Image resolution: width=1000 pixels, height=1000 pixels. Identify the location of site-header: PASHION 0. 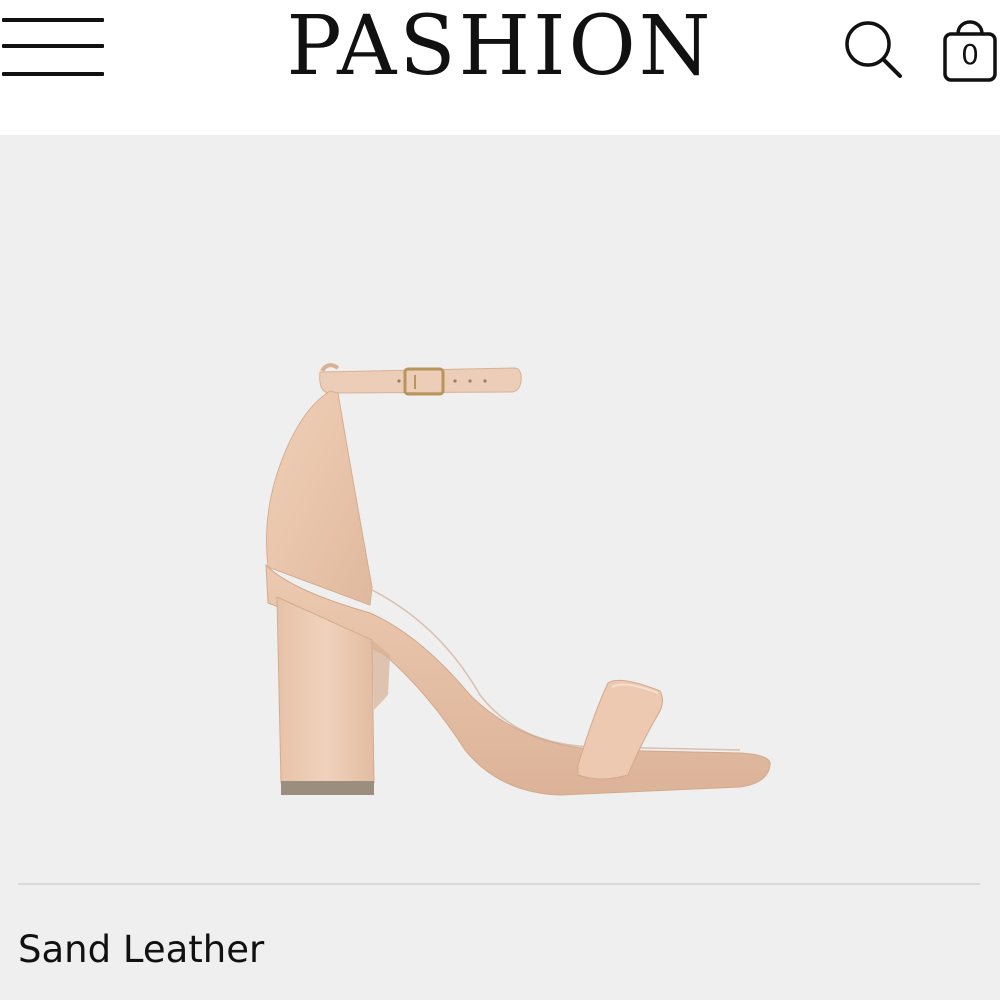
(500, 67).